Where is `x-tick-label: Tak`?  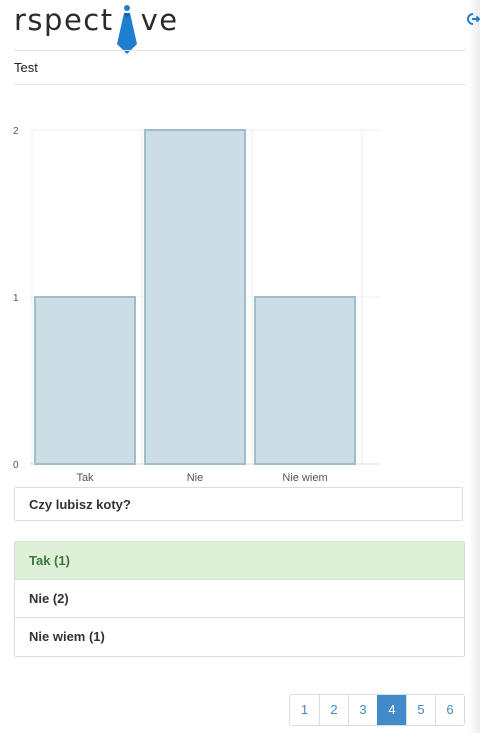 x-tick-label: Tak is located at coordinates (85, 478).